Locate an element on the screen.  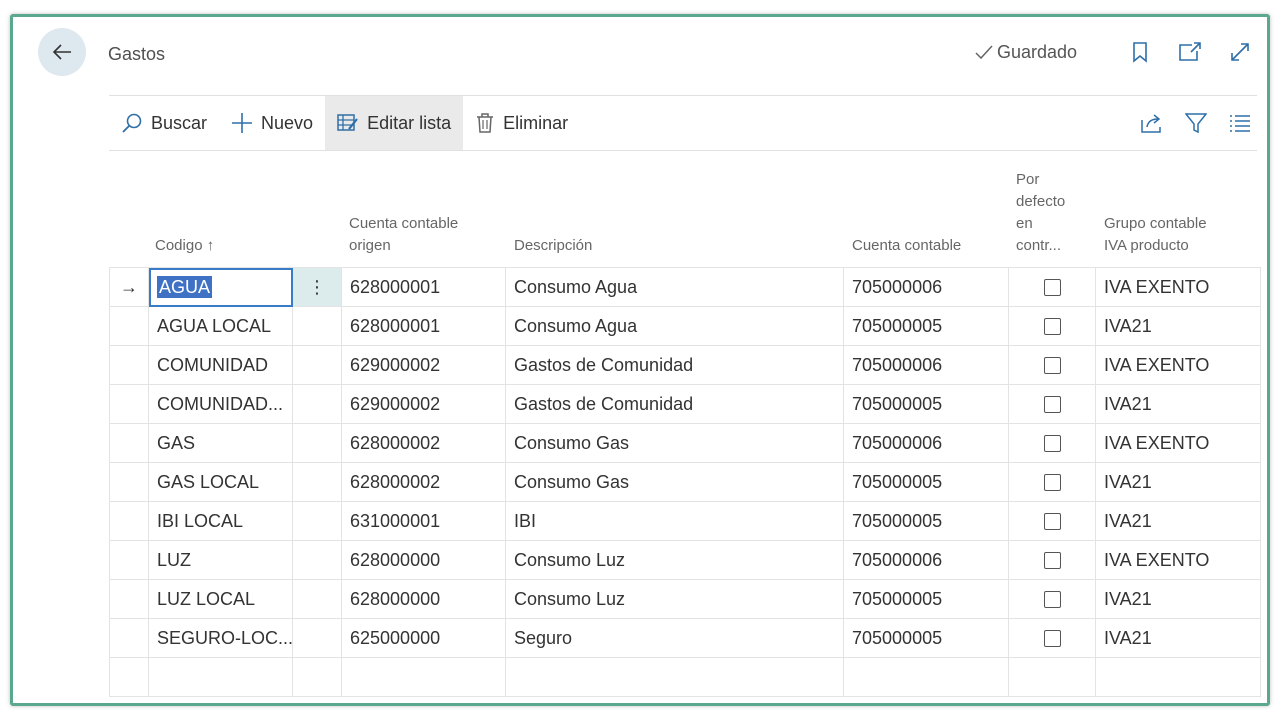
row-selector: → is located at coordinates (129, 287).